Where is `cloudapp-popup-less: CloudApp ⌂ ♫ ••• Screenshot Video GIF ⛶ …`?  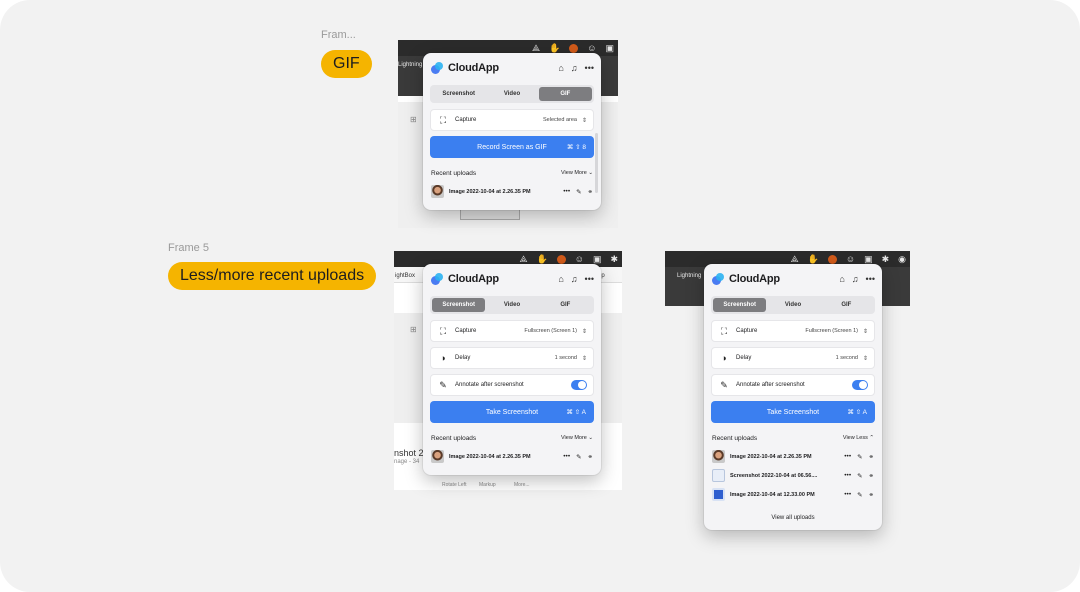 cloudapp-popup-less: CloudApp ⌂ ♫ ••• Screenshot Video GIF ⛶ … is located at coordinates (793, 397).